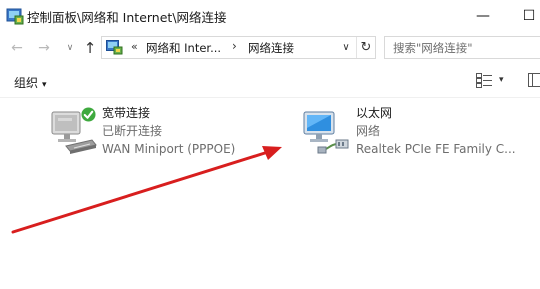 This screenshot has width=540, height=289. I want to click on connected-check-icon, so click(88, 114).